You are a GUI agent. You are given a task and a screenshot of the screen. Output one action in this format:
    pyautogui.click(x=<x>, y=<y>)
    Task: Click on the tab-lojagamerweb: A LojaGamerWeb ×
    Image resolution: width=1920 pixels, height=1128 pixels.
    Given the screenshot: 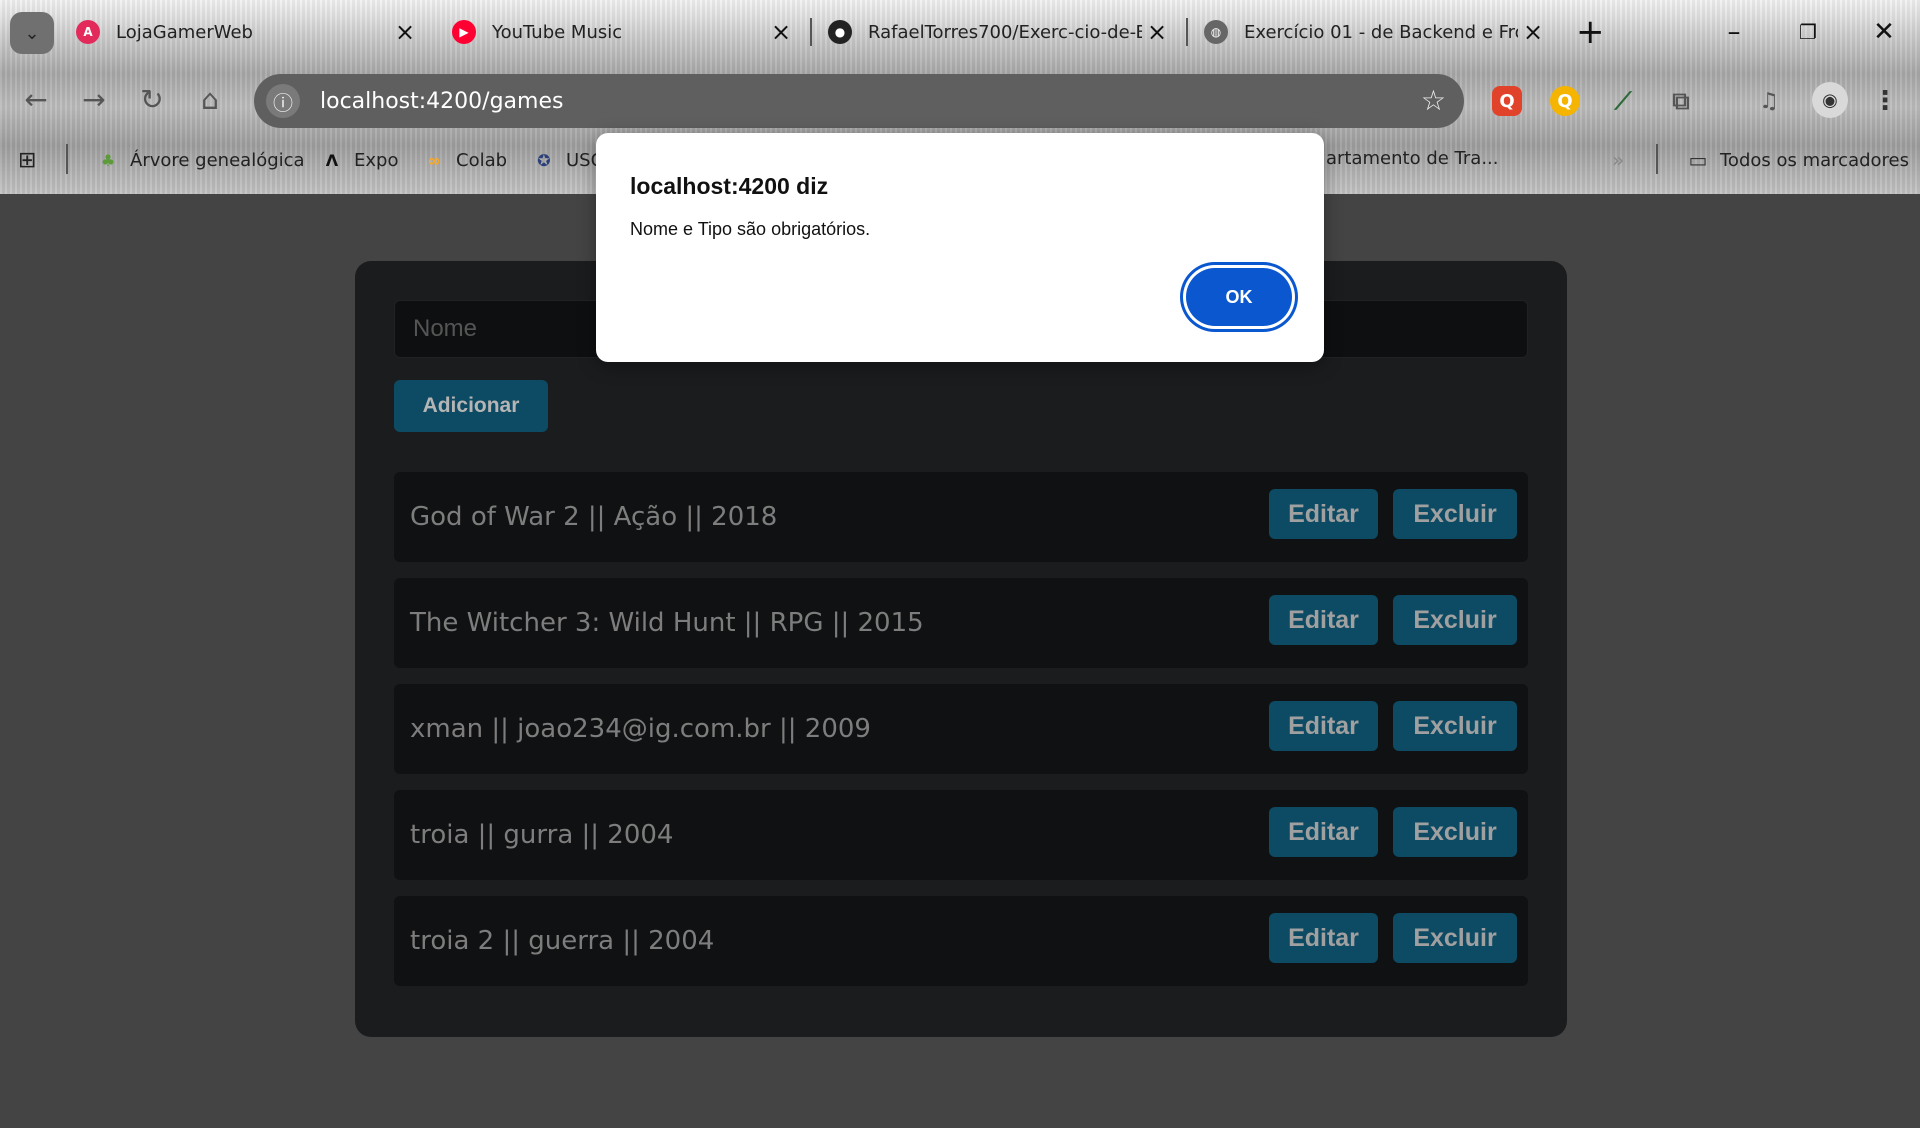 What is the action you would take?
    pyautogui.click(x=248, y=32)
    